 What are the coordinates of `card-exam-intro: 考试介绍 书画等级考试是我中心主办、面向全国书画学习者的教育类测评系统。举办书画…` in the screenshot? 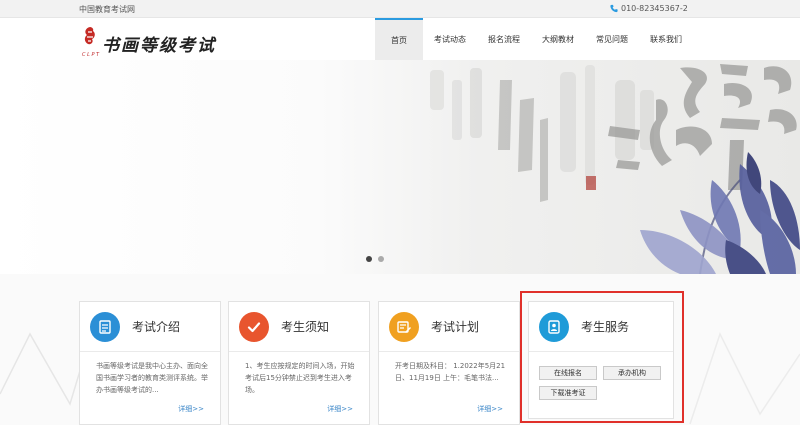 It's located at (150, 363).